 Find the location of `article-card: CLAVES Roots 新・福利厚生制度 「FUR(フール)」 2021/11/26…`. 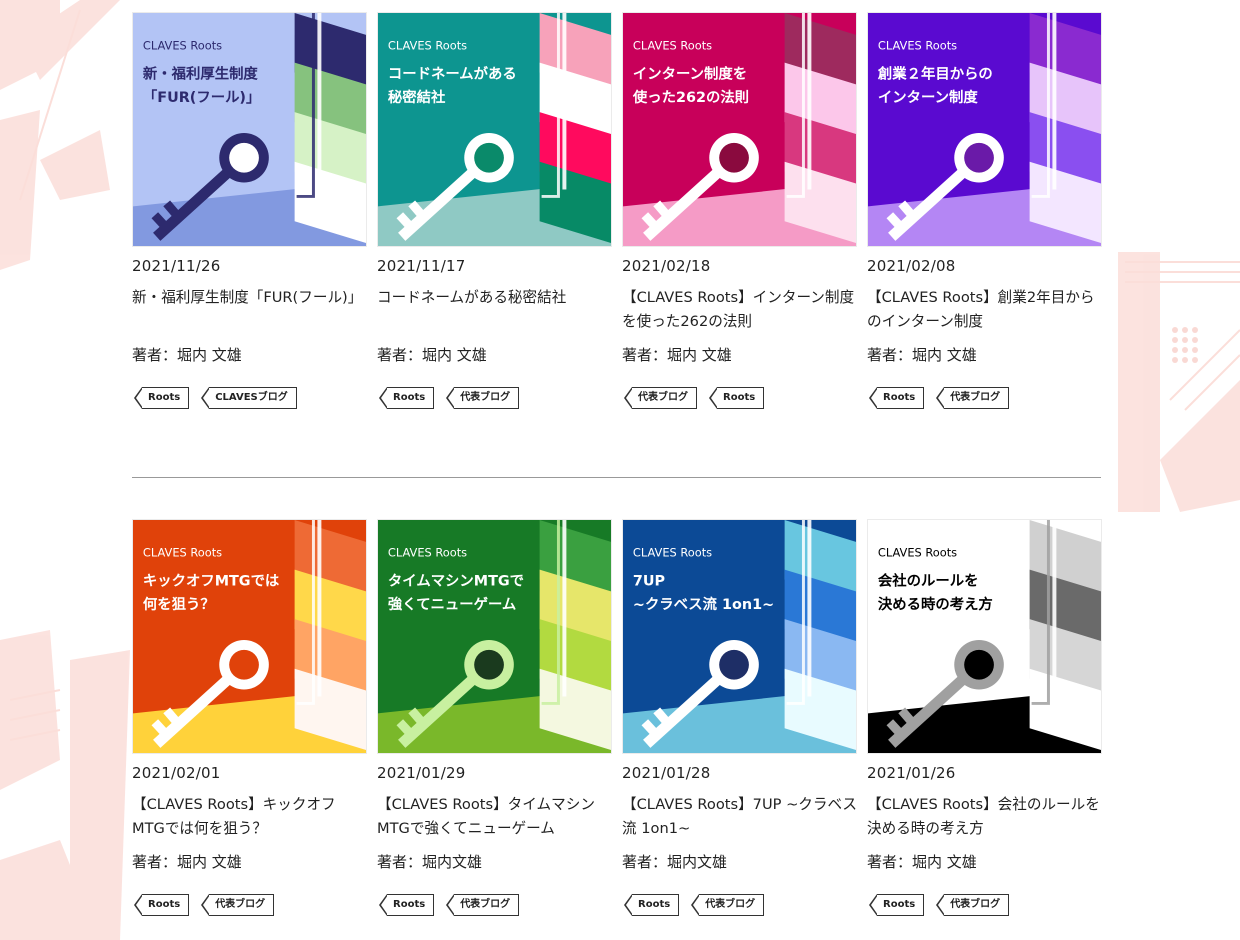

article-card: CLAVES Roots 新・福利厚生制度 「FUR(フール)」 2021/11/26… is located at coordinates (249, 210).